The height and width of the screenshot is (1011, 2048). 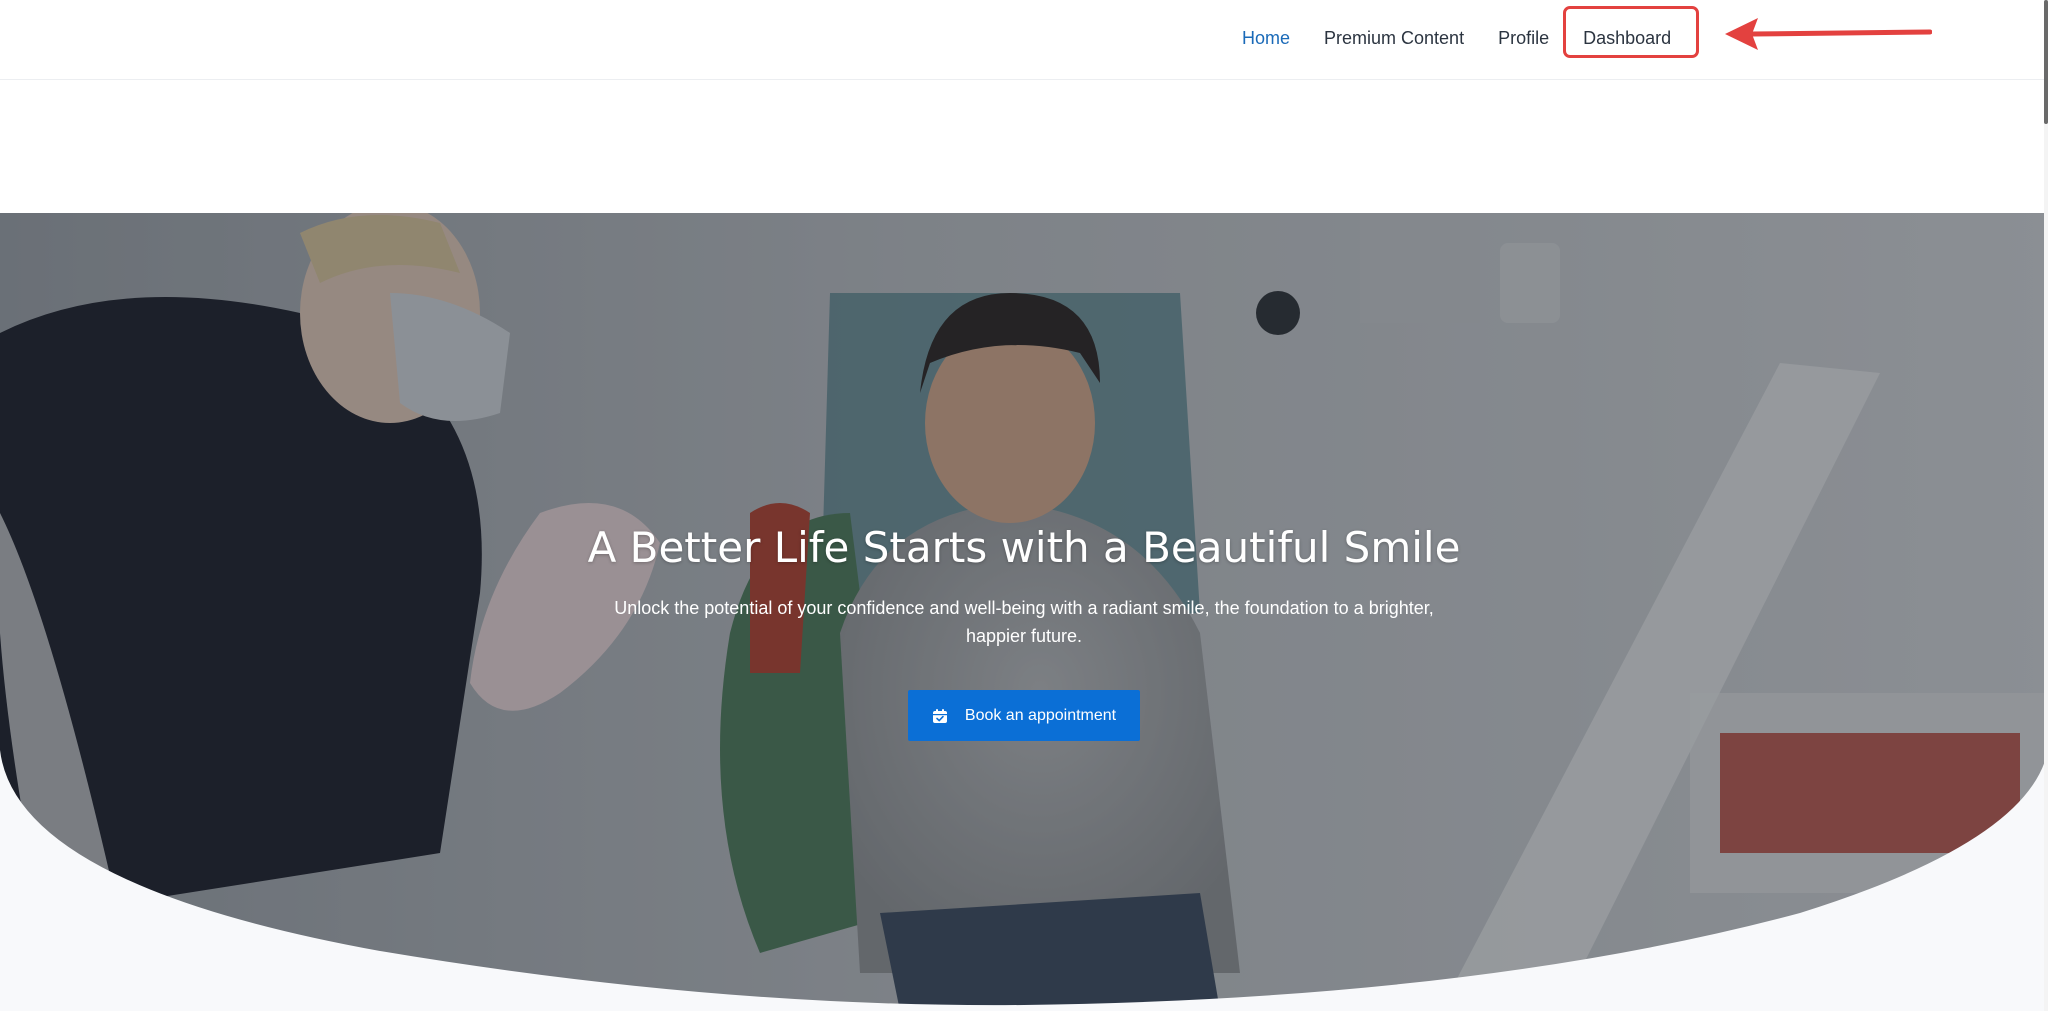 I want to click on page-scrollbar, so click(x=2046, y=505).